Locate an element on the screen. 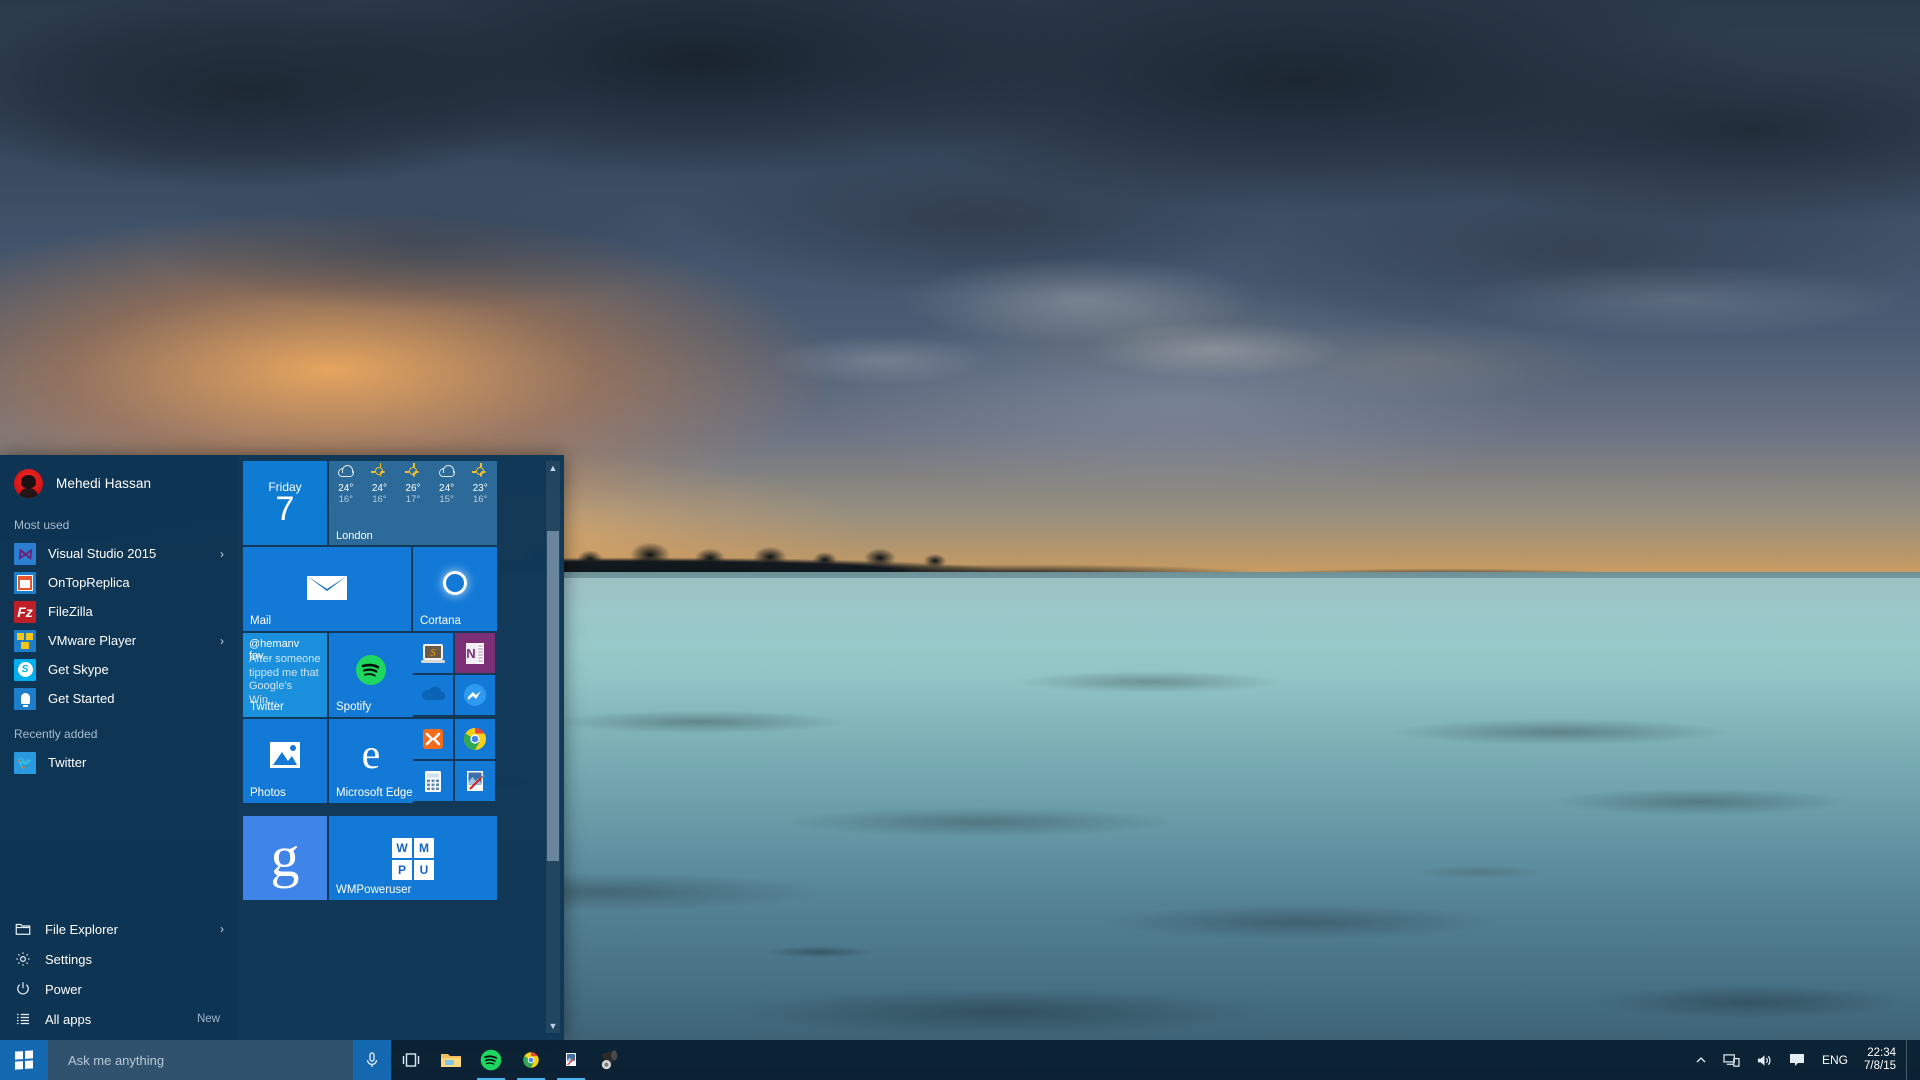  photos-icon is located at coordinates (285, 755).